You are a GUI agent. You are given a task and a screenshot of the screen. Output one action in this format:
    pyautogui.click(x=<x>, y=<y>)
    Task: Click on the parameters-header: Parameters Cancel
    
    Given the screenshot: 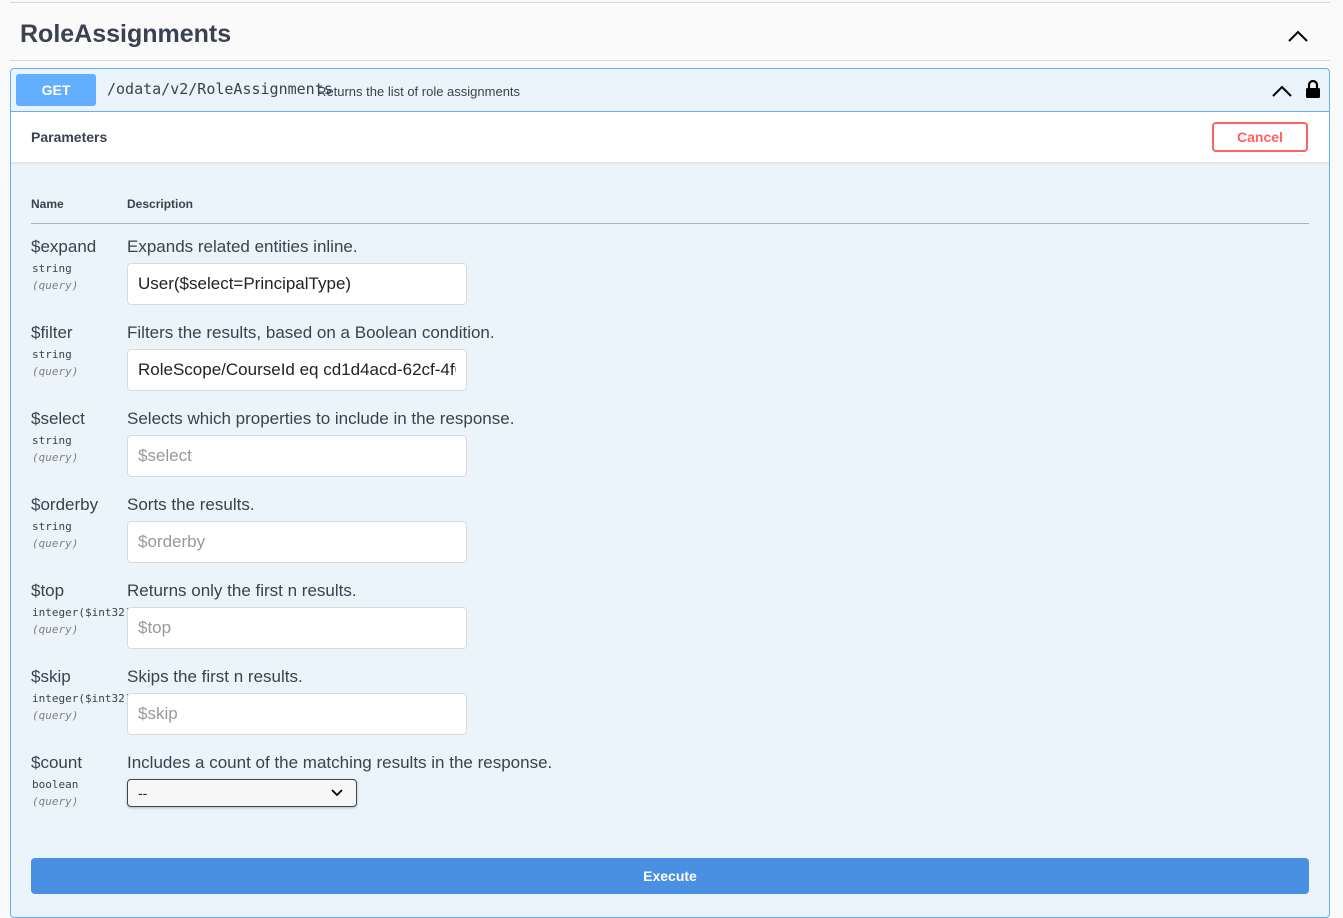 What is the action you would take?
    pyautogui.click(x=670, y=137)
    